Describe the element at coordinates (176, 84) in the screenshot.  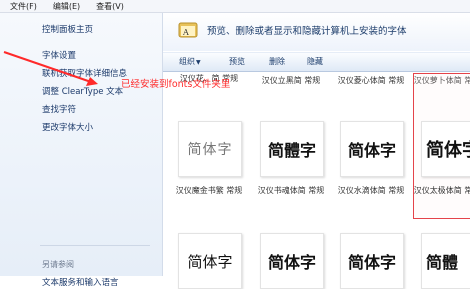
I see `annotation-text: 已经安装到fonts文件夹里` at that location.